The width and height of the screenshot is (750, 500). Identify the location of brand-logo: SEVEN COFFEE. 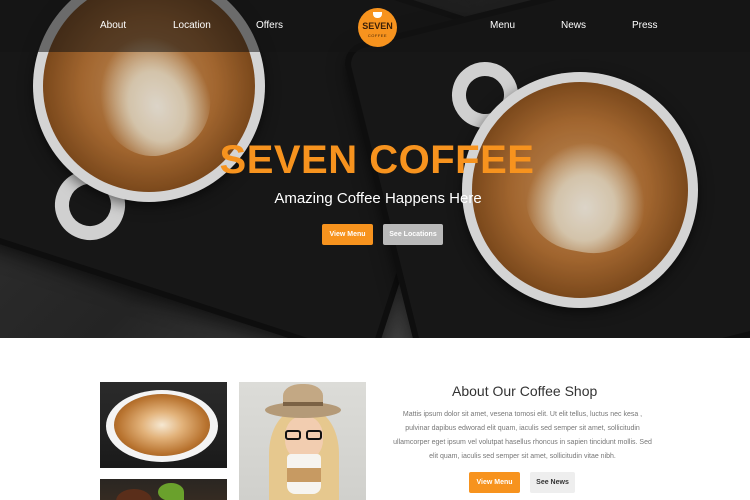
(377, 27).